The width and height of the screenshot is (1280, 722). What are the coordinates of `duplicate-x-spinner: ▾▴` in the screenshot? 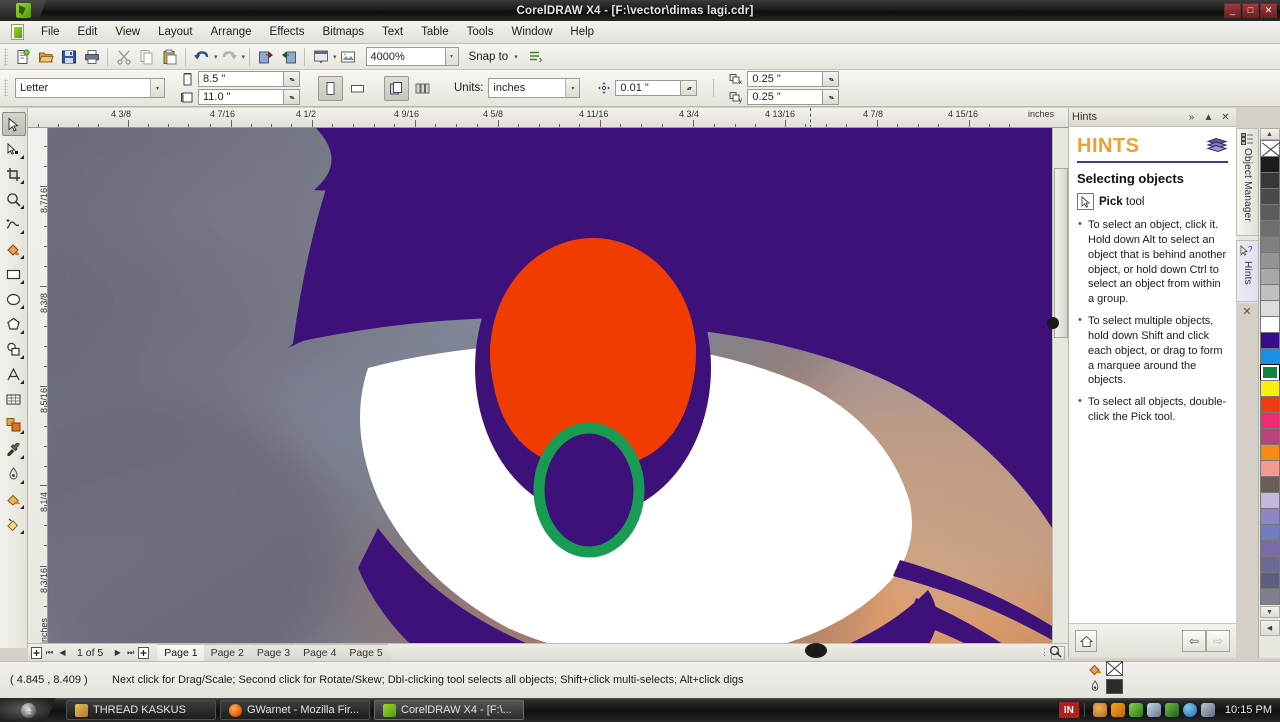 It's located at (831, 79).